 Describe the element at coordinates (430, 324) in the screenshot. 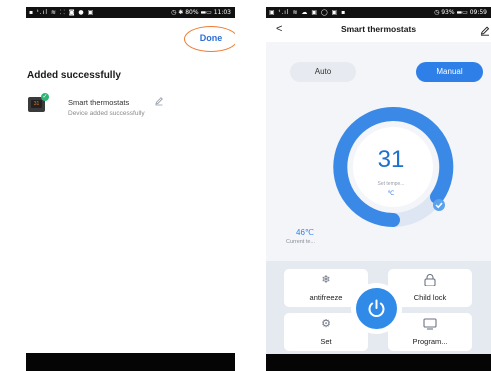

I see `monitor-icon` at that location.